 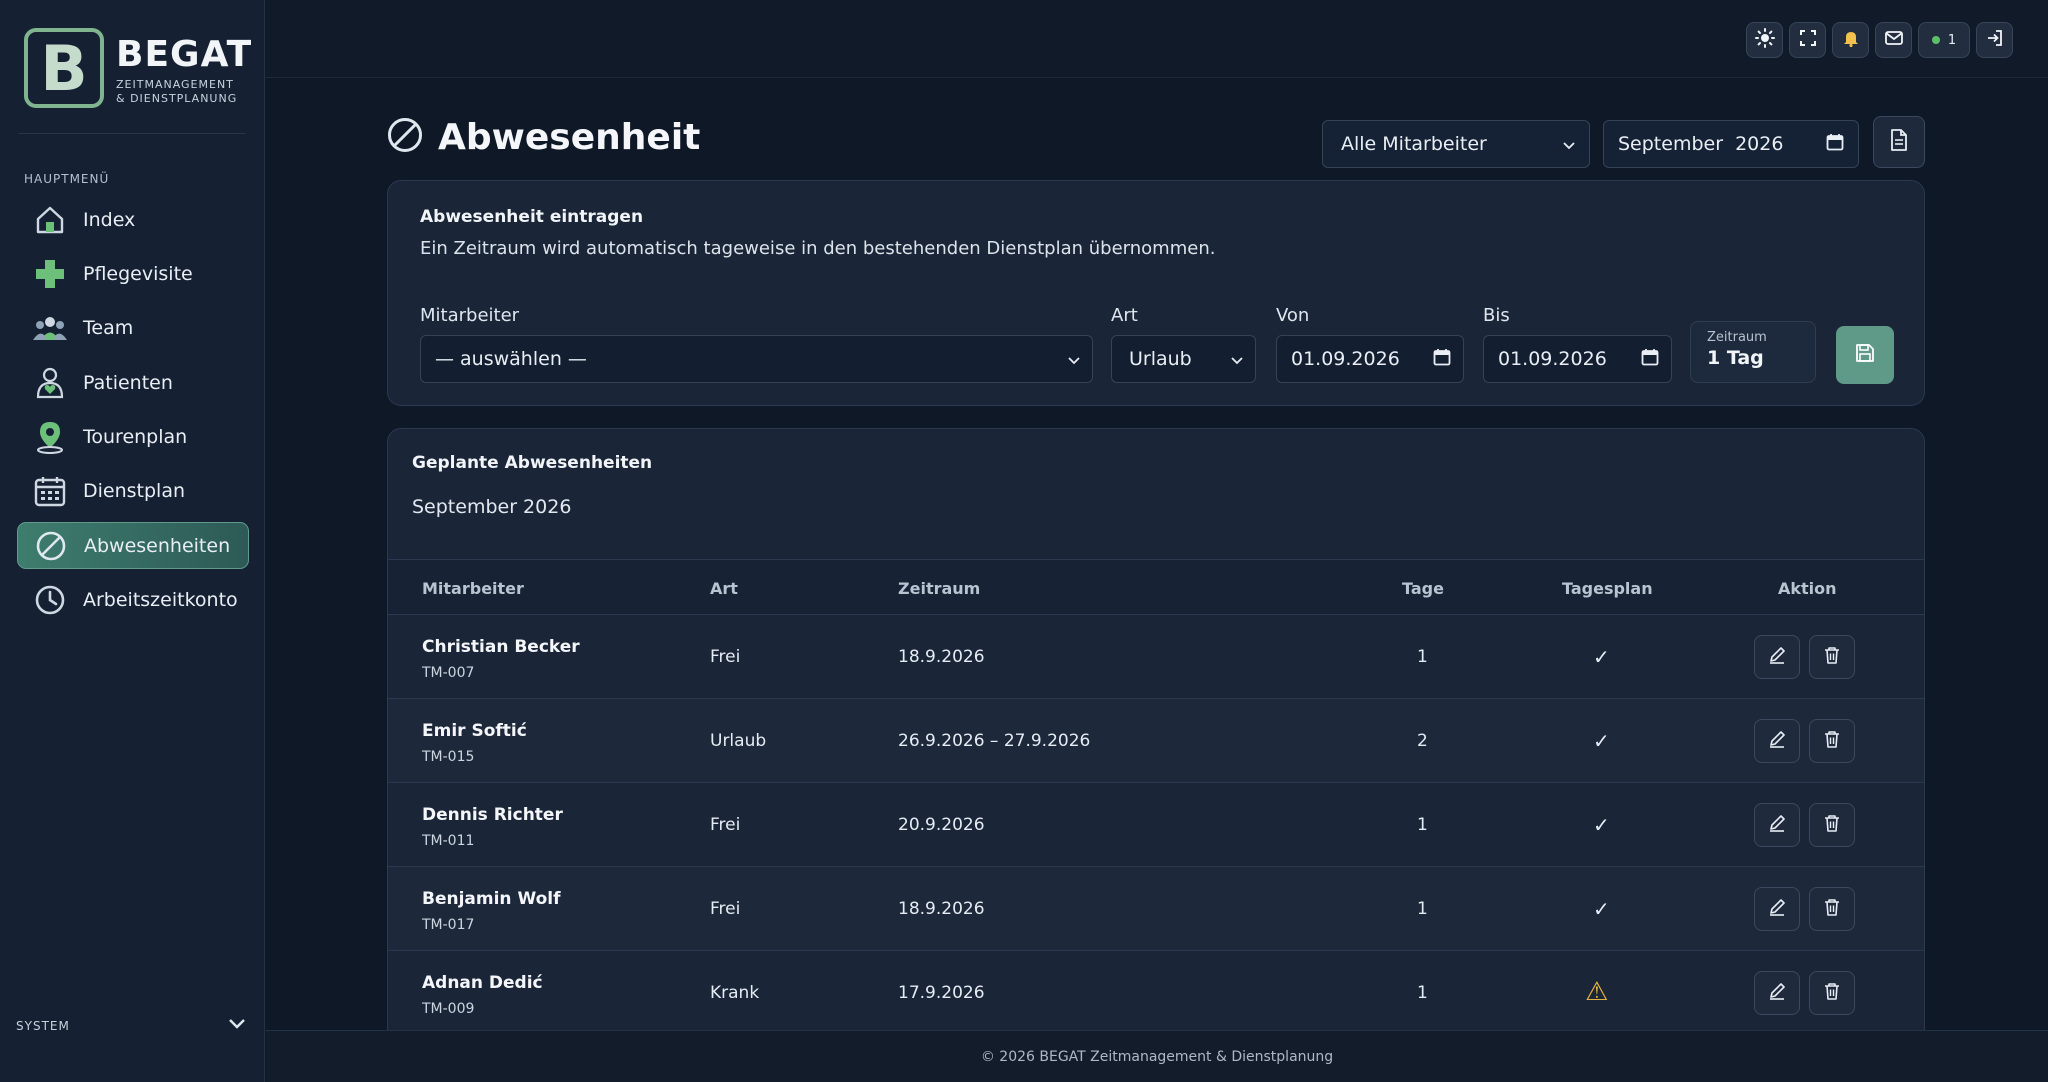 What do you see at coordinates (1807, 40) in the screenshot?
I see `fullscreen-button` at bounding box center [1807, 40].